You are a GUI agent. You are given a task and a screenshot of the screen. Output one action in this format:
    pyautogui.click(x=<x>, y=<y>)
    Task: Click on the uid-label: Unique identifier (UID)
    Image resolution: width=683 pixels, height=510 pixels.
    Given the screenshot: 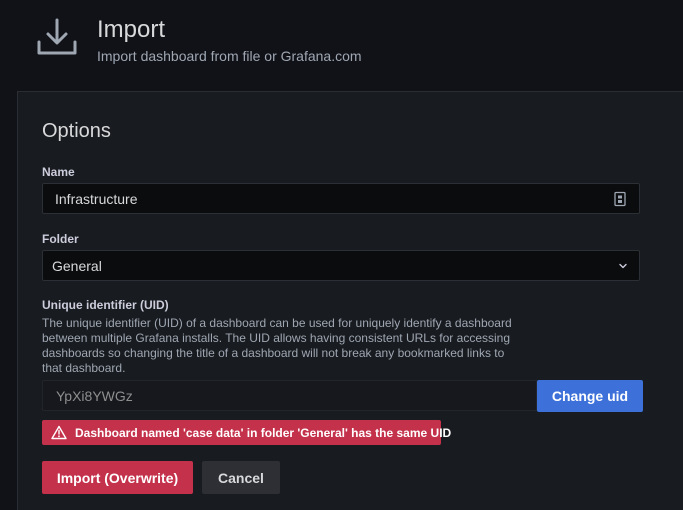 What is the action you would take?
    pyautogui.click(x=105, y=305)
    